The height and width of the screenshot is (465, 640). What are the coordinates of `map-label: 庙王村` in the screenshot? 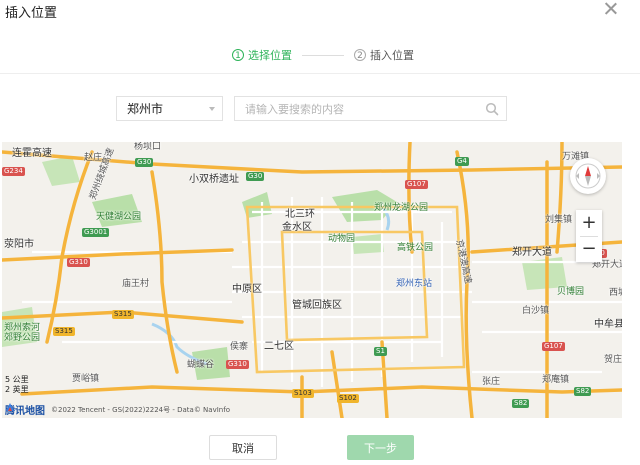 It's located at (136, 284).